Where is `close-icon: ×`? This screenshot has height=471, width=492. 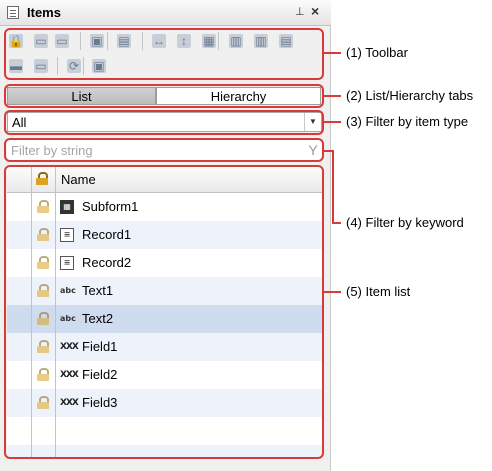 close-icon: × is located at coordinates (315, 11).